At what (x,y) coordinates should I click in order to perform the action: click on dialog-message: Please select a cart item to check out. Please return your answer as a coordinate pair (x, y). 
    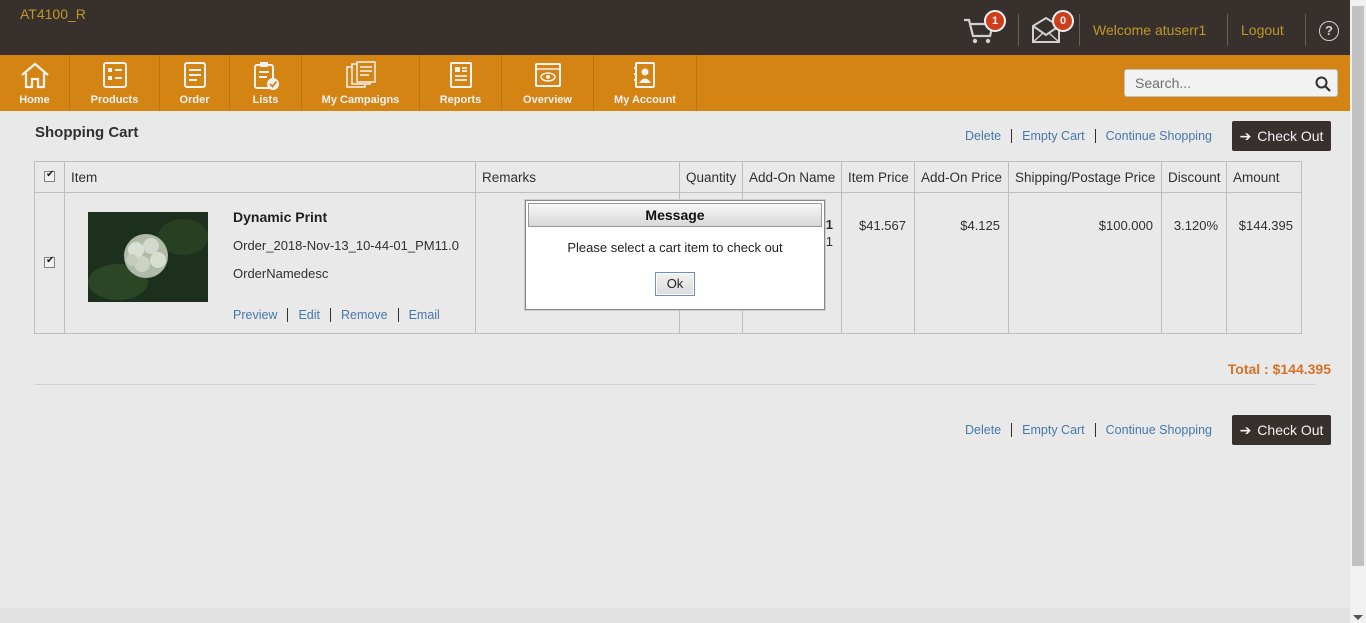
    Looking at the image, I should click on (675, 247).